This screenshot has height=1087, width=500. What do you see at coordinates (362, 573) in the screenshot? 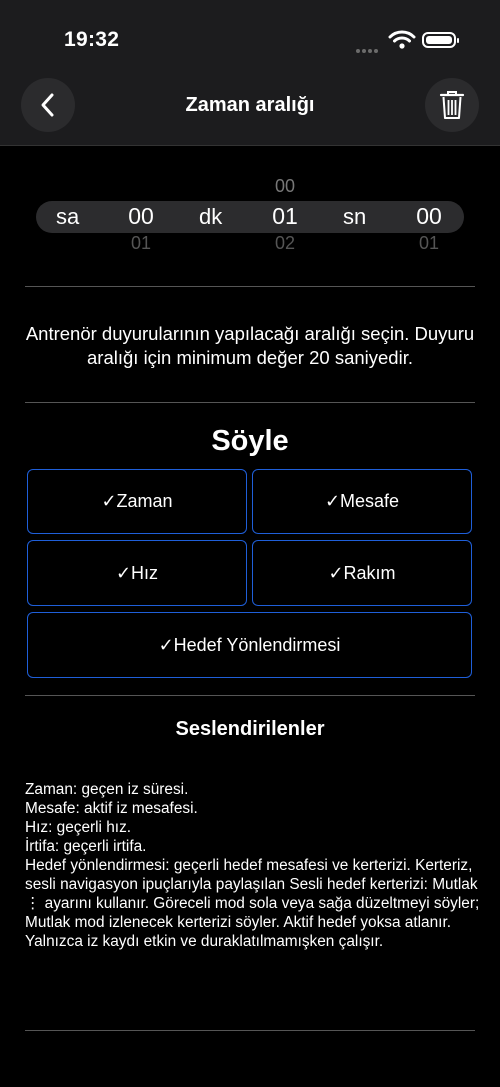
I see `altitude-option-button: ✓Rakım` at bounding box center [362, 573].